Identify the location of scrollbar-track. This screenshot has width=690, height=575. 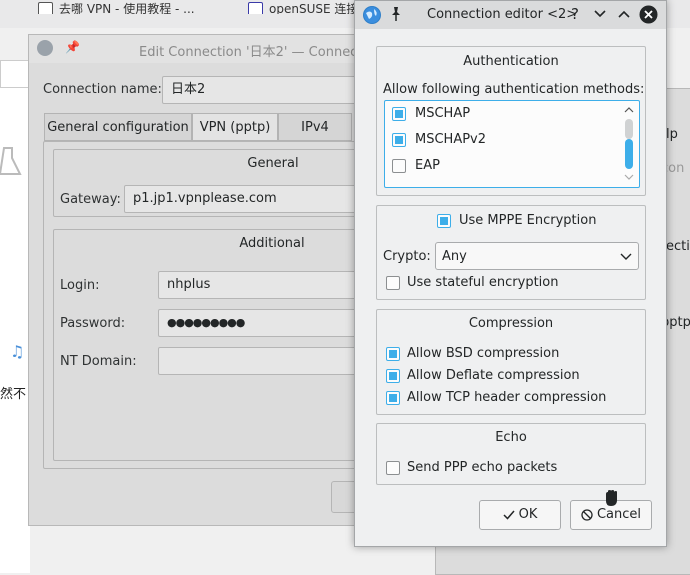
(629, 129).